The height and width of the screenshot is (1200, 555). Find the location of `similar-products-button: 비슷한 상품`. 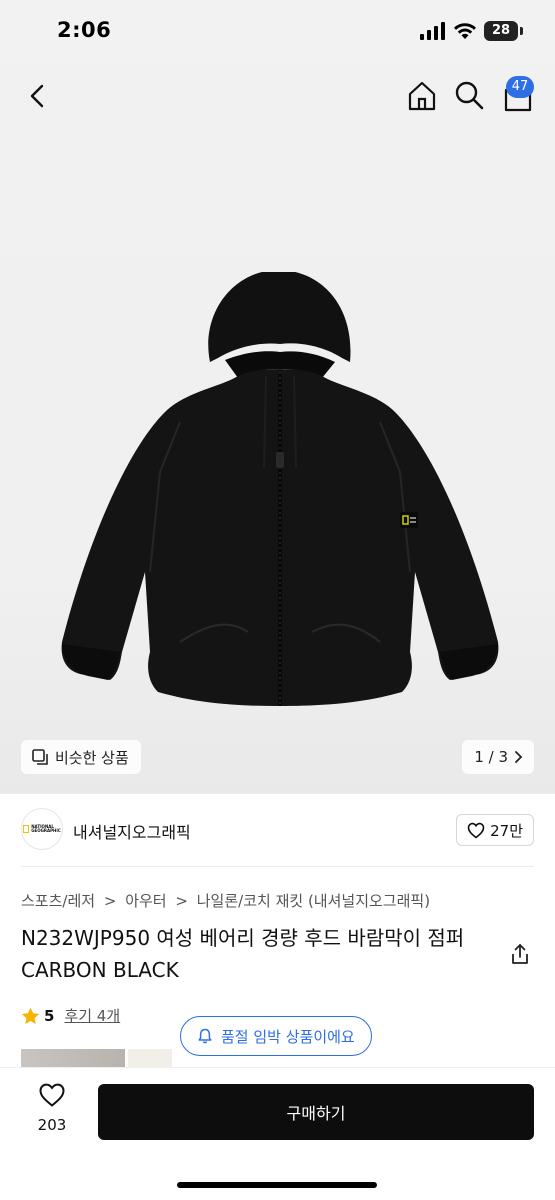

similar-products-button: 비슷한 상품 is located at coordinates (81, 757).